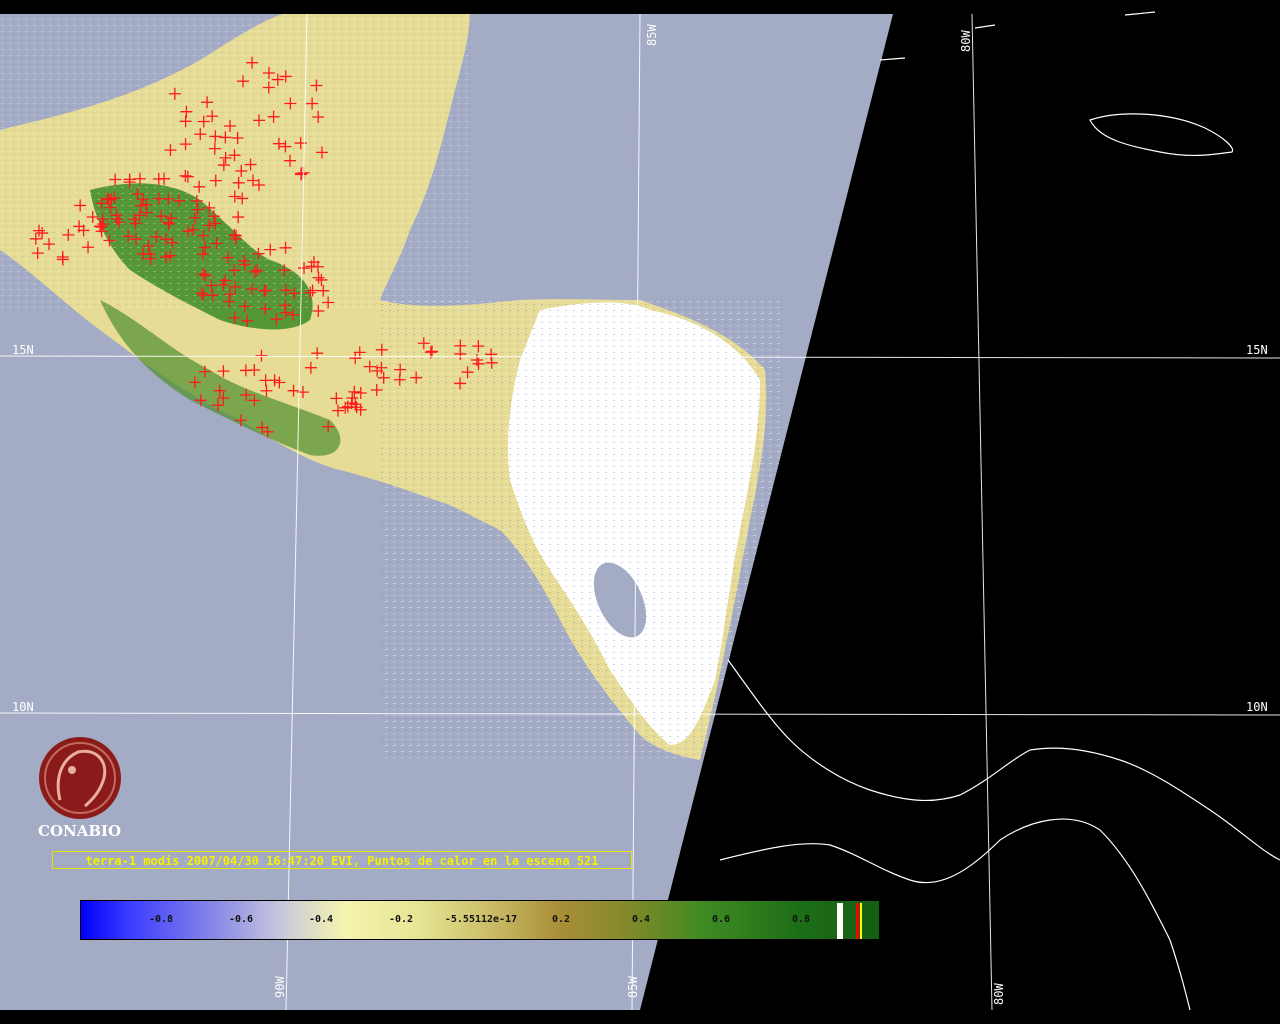  I want to click on label-15n-left: 15N, so click(23, 350).